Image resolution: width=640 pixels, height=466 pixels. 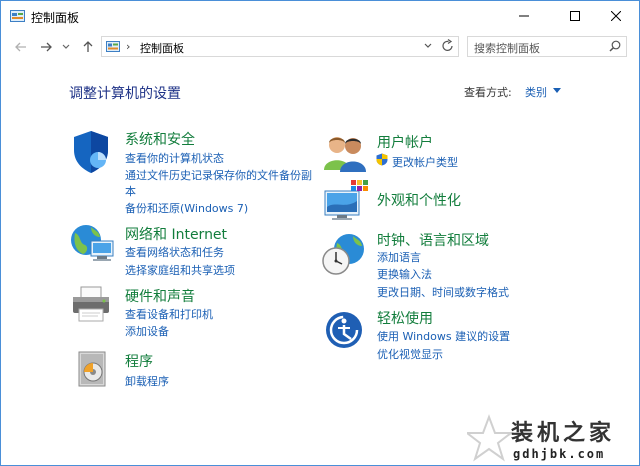 What do you see at coordinates (346, 200) in the screenshot?
I see `appearance-icon` at bounding box center [346, 200].